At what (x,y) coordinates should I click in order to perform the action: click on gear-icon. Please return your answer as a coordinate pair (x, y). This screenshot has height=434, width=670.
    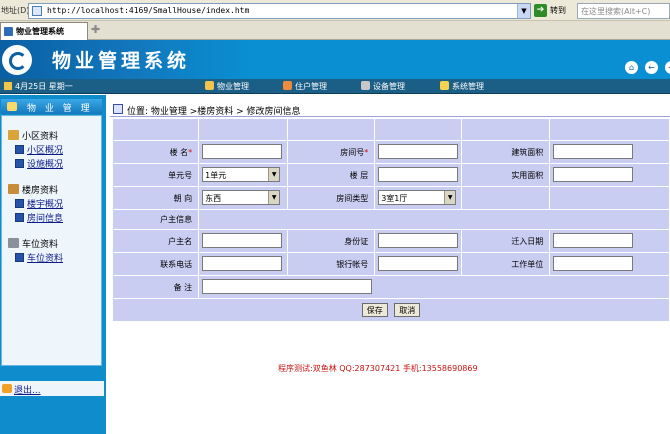
    Looking at the image, I should click on (444, 85).